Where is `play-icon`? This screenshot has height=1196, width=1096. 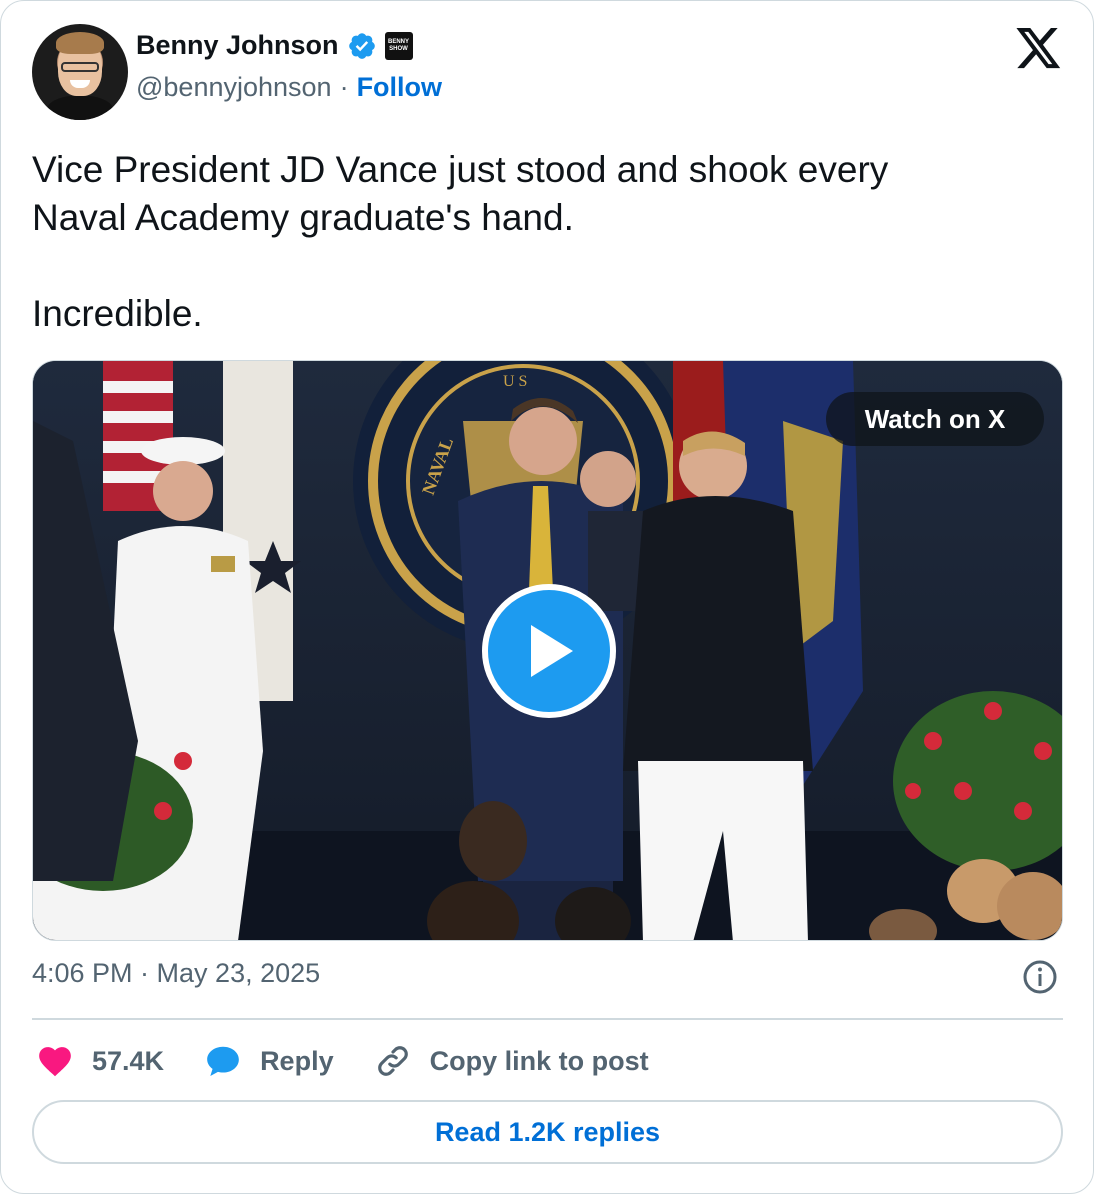 play-icon is located at coordinates (552, 651).